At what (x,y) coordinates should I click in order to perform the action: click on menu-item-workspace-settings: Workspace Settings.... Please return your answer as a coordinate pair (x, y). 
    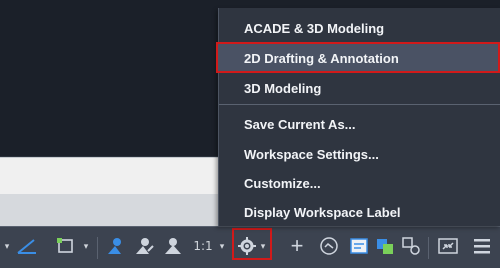
    Looking at the image, I should click on (359, 154).